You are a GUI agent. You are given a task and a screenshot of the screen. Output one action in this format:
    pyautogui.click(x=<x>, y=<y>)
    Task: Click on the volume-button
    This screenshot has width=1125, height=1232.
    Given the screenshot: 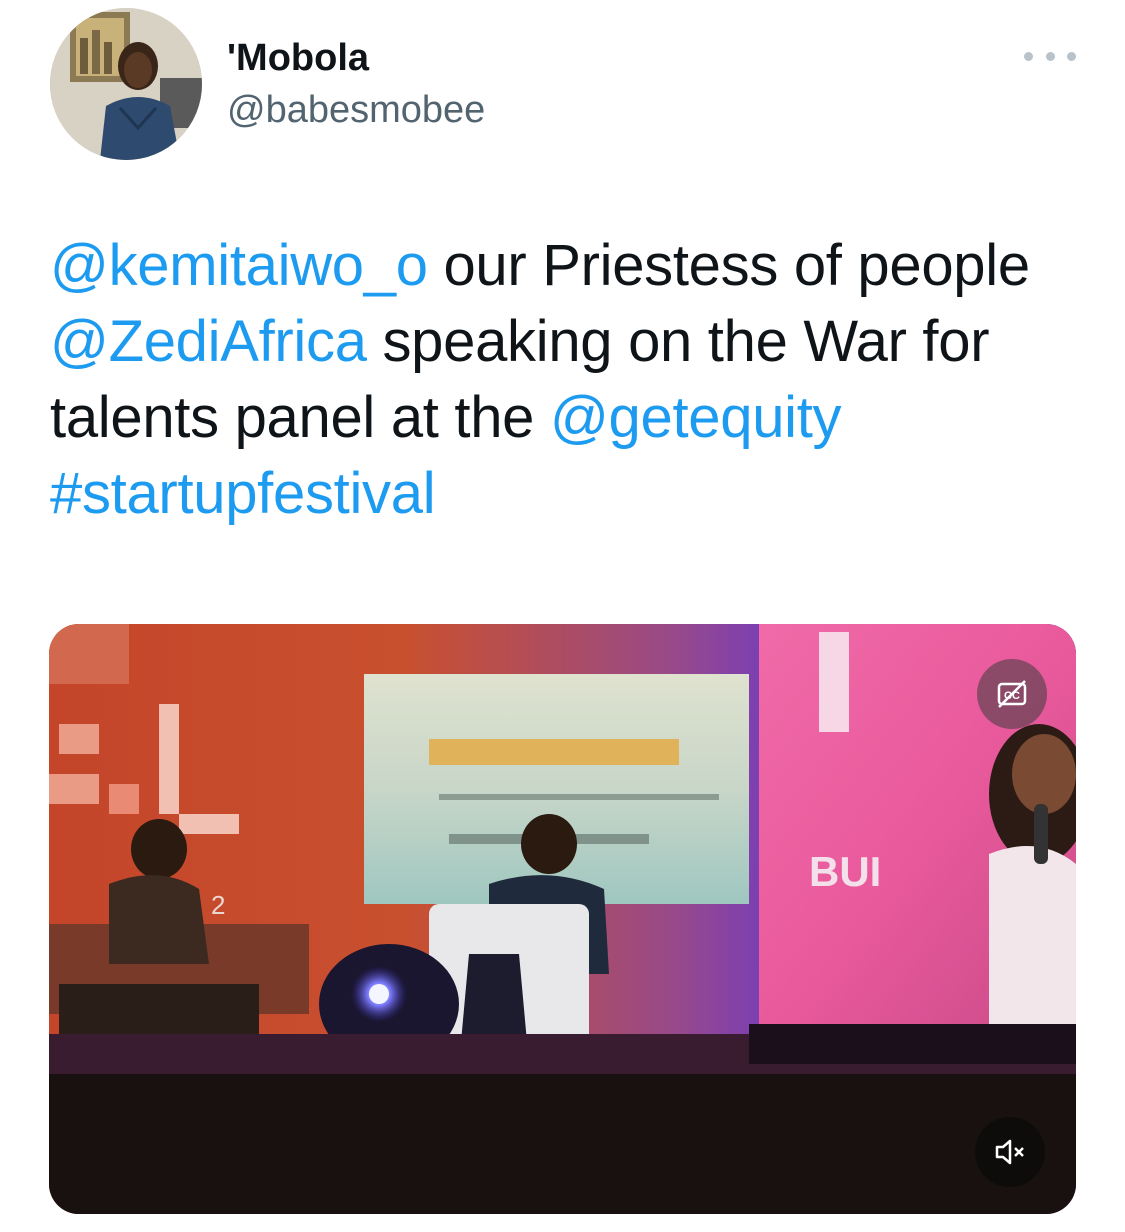 What is the action you would take?
    pyautogui.click(x=1010, y=1152)
    